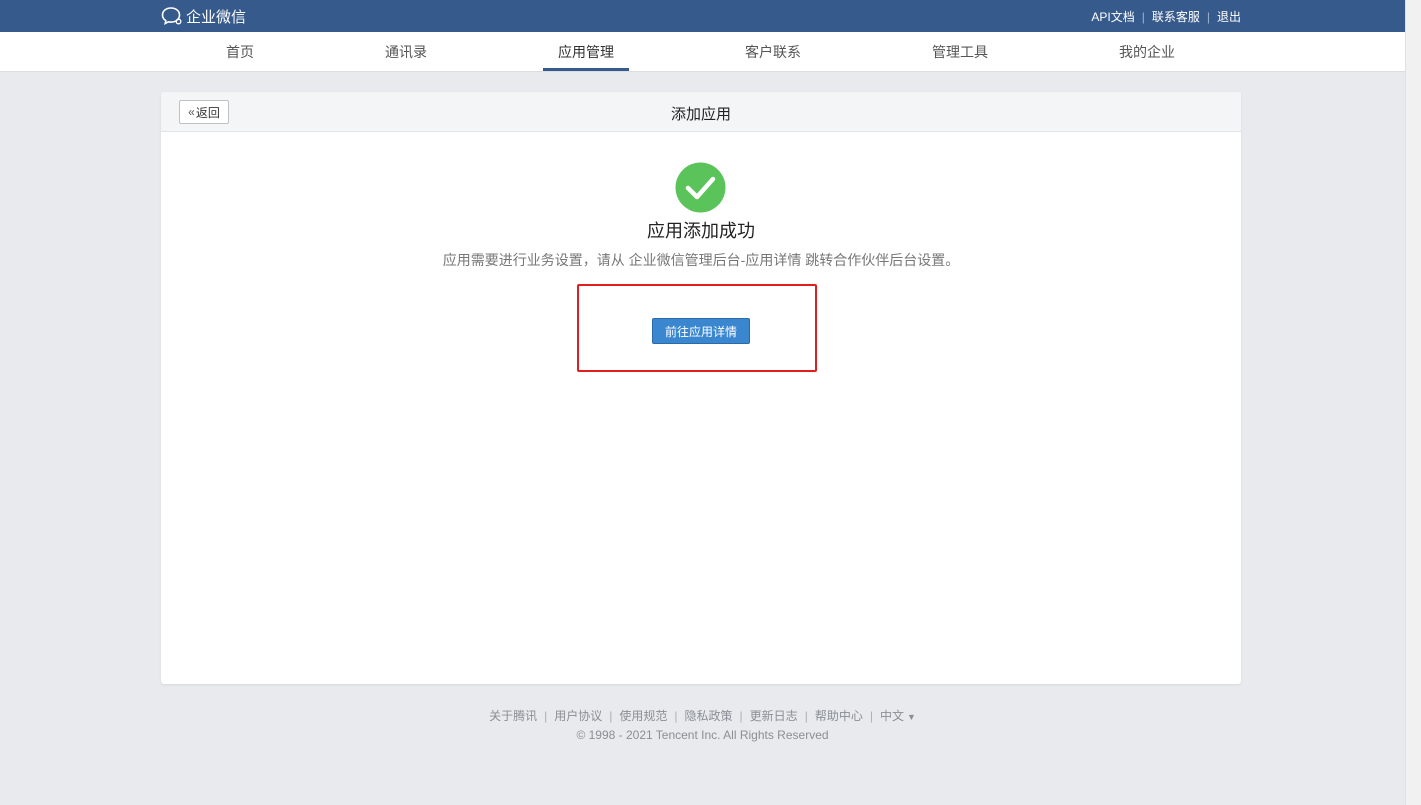 The width and height of the screenshot is (1421, 805). Describe the element at coordinates (911, 717) in the screenshot. I see `caret-down-icon: ▼` at that location.